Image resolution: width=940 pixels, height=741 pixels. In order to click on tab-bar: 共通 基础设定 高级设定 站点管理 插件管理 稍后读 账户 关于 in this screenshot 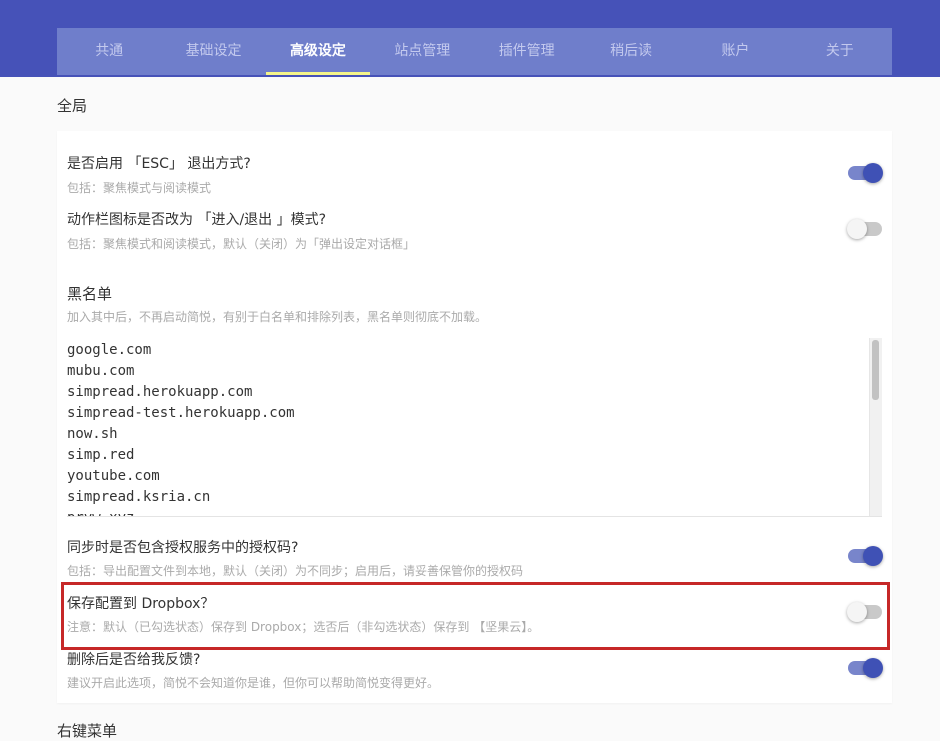, I will do `click(474, 51)`.